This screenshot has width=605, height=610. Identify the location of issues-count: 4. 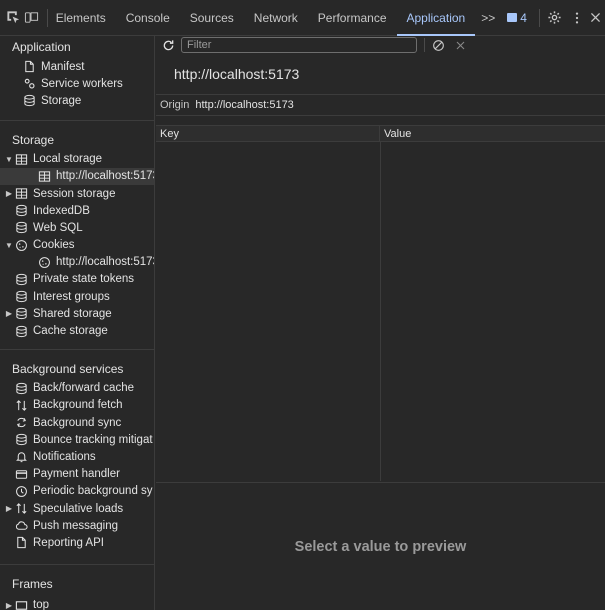
(523, 17).